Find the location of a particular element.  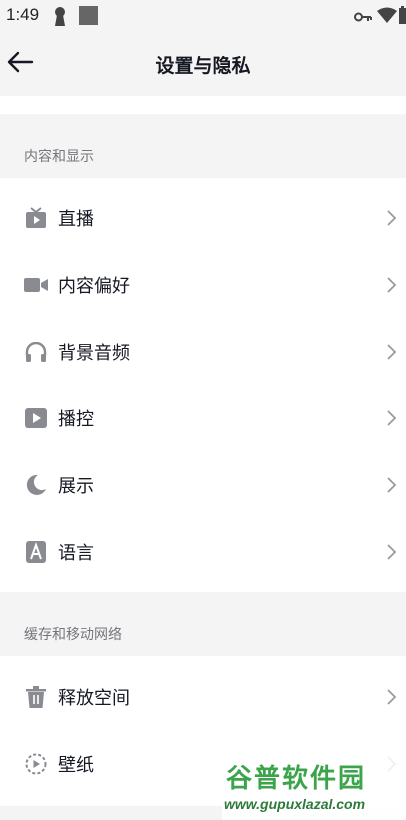

watermark-title: 谷普软件园 is located at coordinates (296, 779).